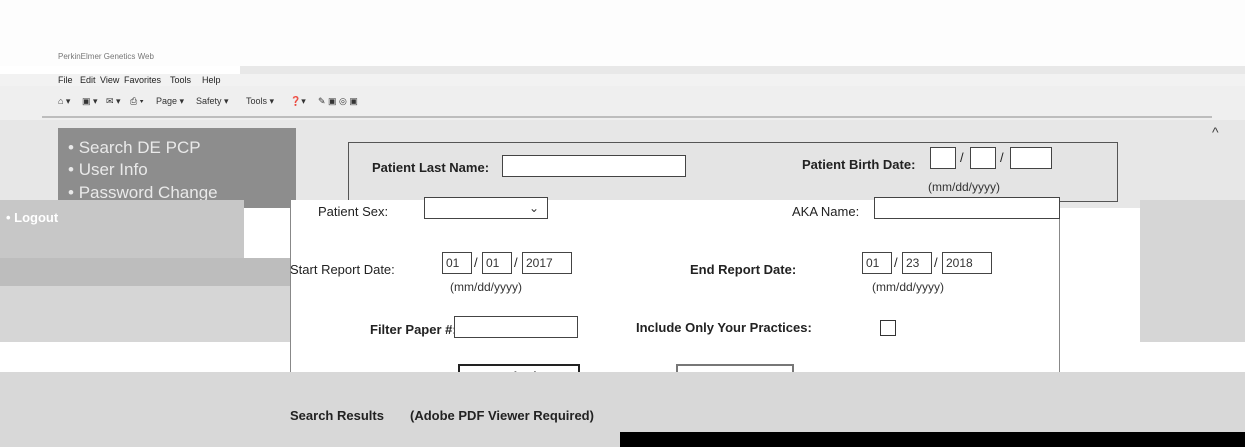 This screenshot has width=1245, height=447. What do you see at coordinates (877, 263) in the screenshot?
I see `end-month-input: 01` at bounding box center [877, 263].